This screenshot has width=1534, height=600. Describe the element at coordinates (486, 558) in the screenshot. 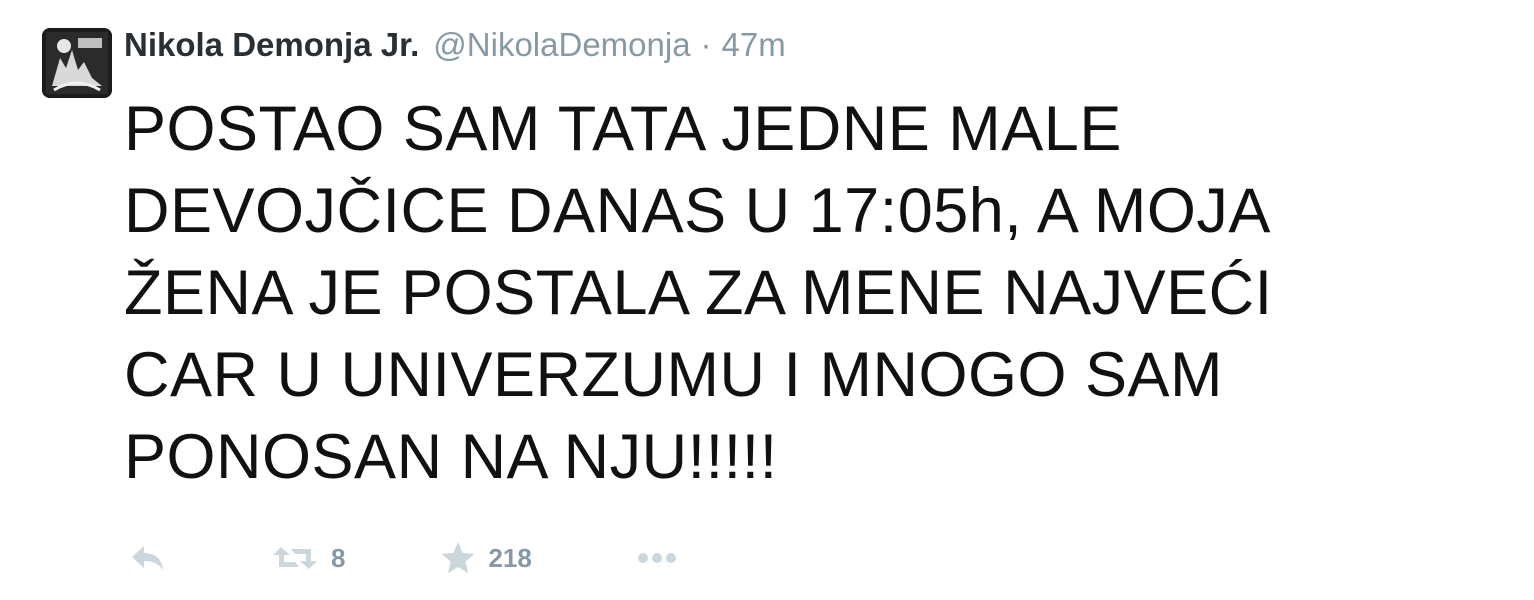

I see `favorite-button: 218` at that location.